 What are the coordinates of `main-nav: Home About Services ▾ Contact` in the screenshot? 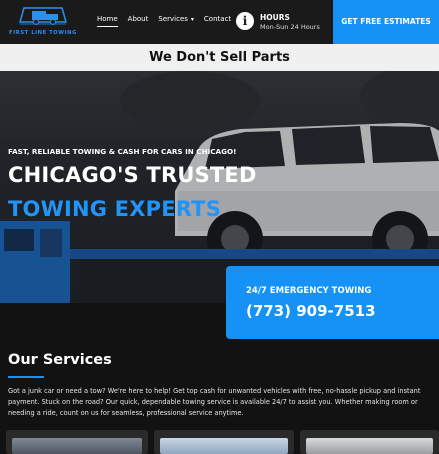 It's located at (164, 21).